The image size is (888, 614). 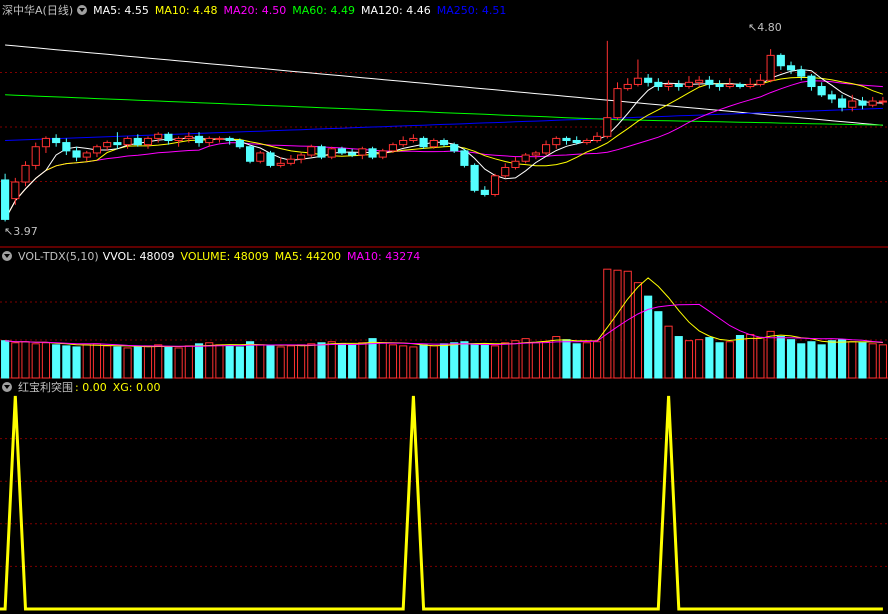 What do you see at coordinates (121, 10) in the screenshot?
I see `main-indicator-0: MA5: 4.55` at bounding box center [121, 10].